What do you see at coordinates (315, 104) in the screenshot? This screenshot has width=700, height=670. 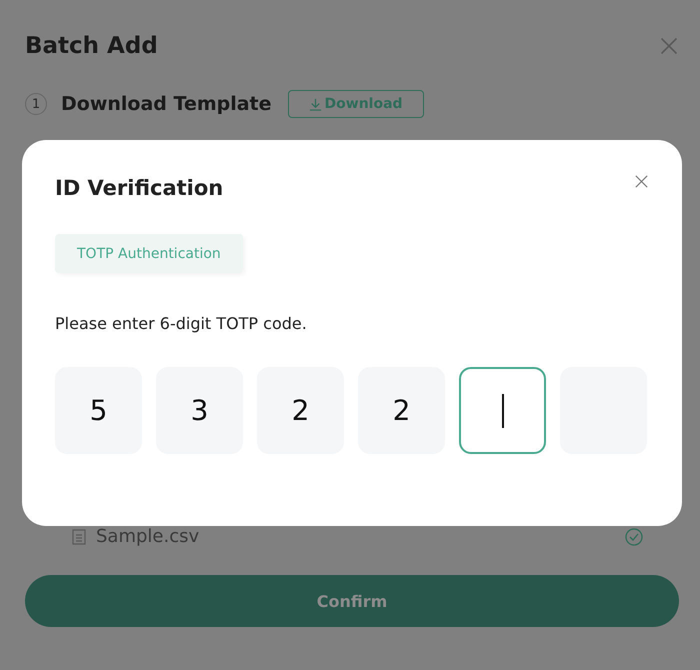 I see `download-icon` at bounding box center [315, 104].